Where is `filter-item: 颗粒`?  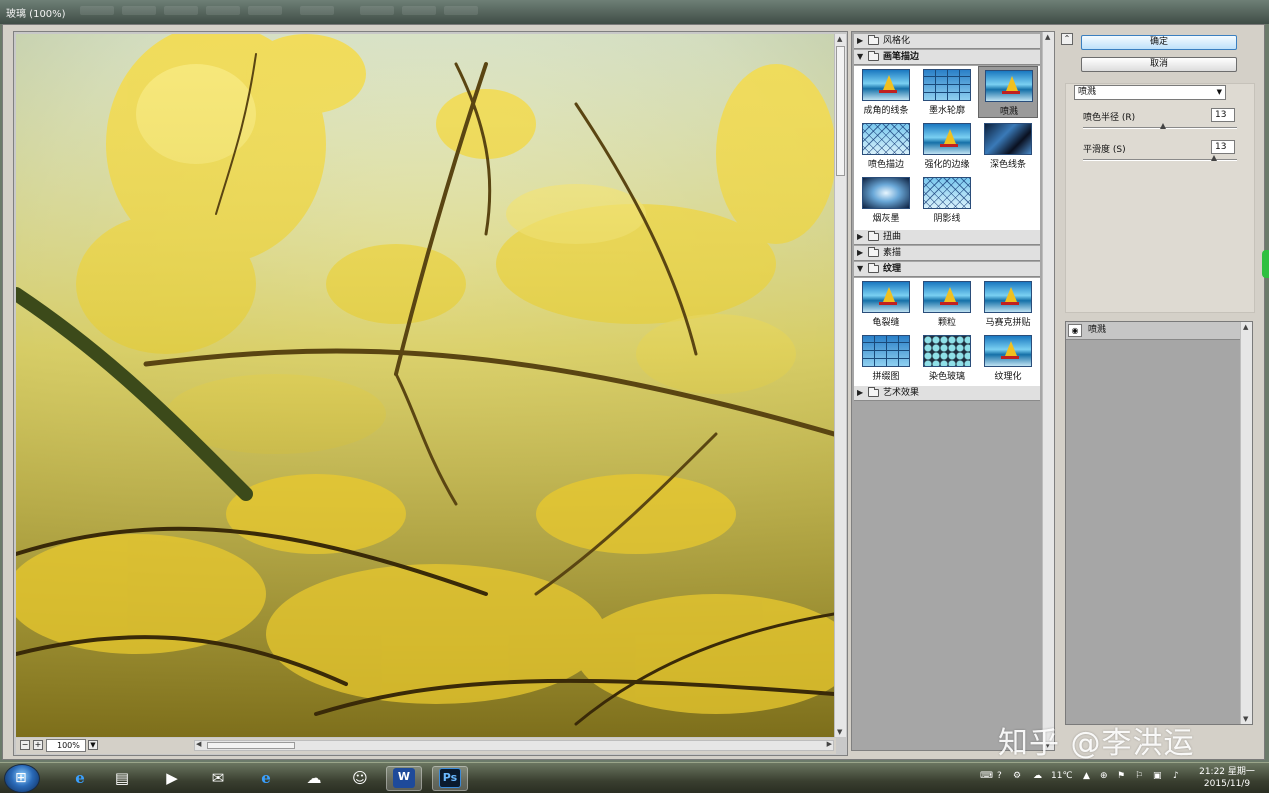 filter-item: 颗粒 is located at coordinates (947, 304).